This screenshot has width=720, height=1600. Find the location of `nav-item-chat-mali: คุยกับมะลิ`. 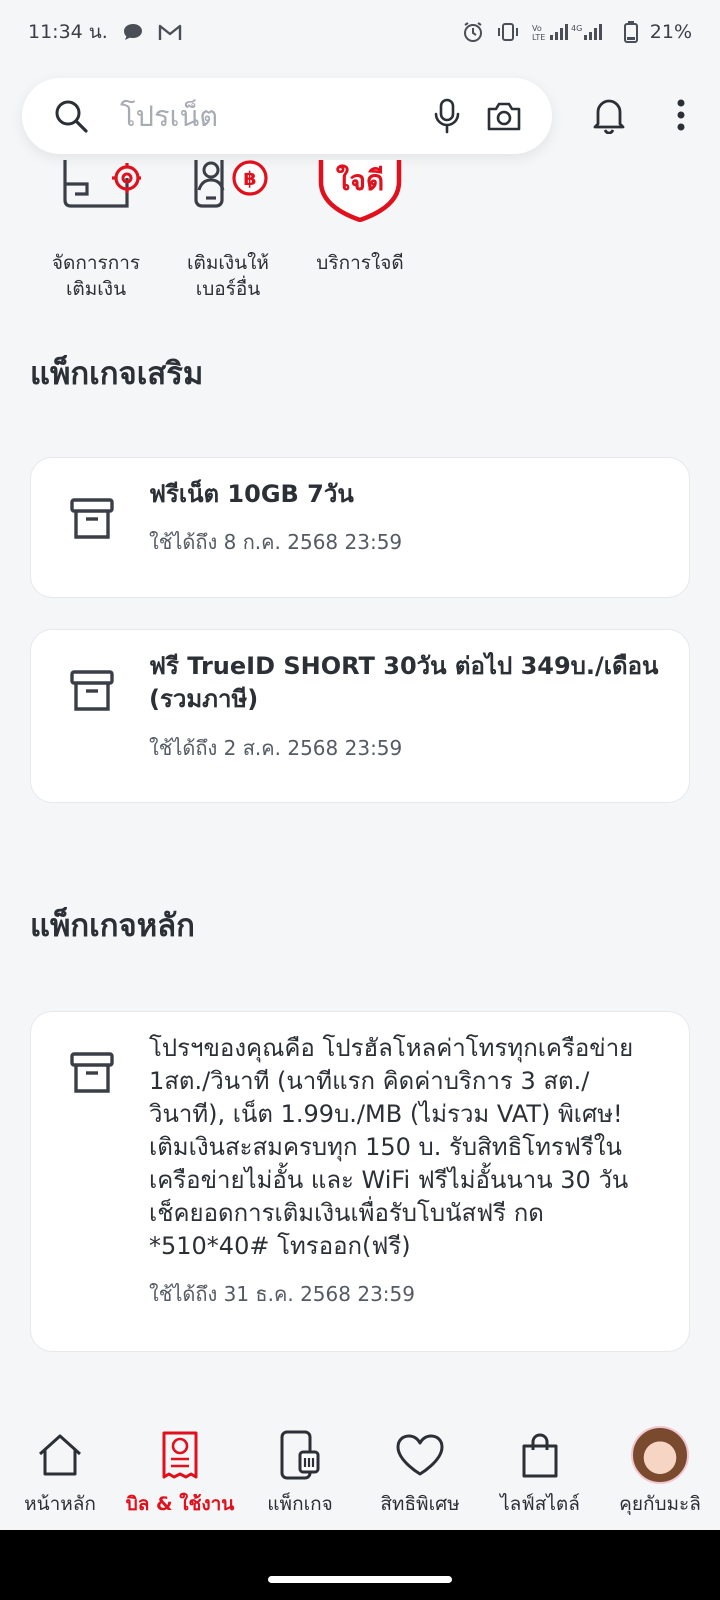

nav-item-chat-mali: คุยกับมะลิ is located at coordinates (660, 1477).